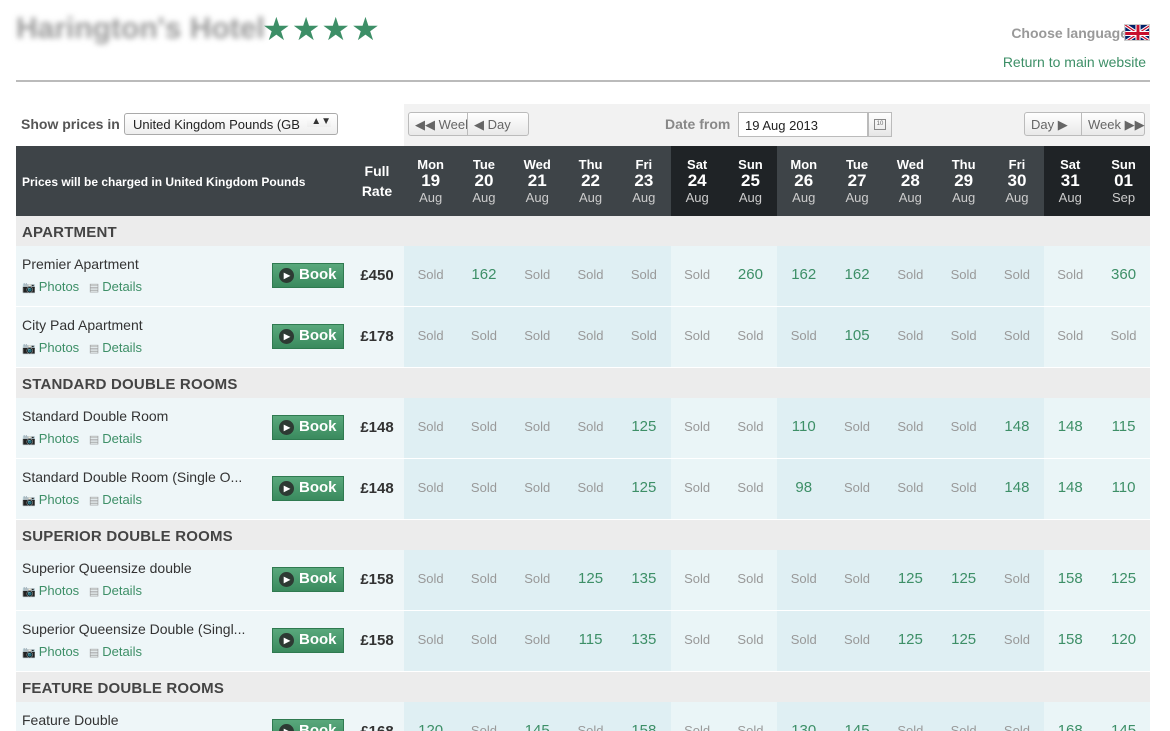  What do you see at coordinates (583, 687) in the screenshot?
I see `section-header: FEATURE DOUBLE ROOMS` at bounding box center [583, 687].